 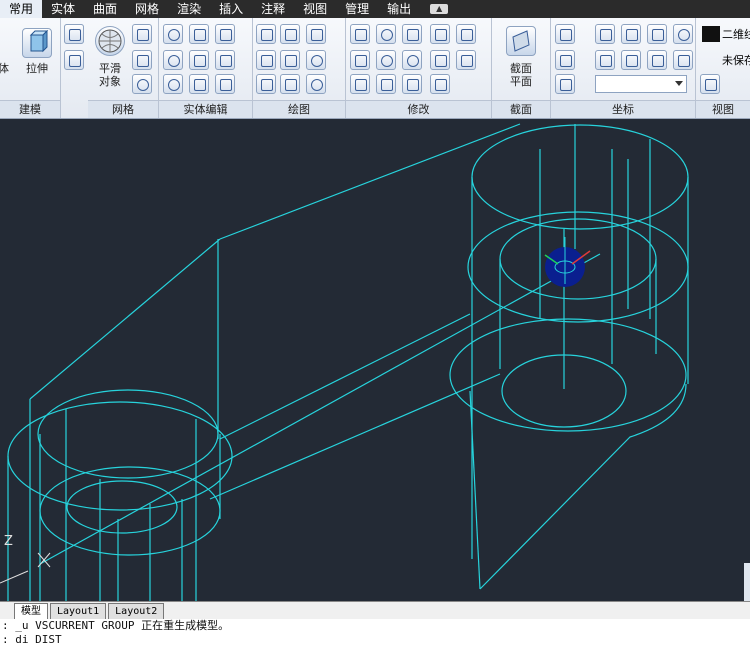 I want to click on extrude-icon, so click(x=39, y=41).